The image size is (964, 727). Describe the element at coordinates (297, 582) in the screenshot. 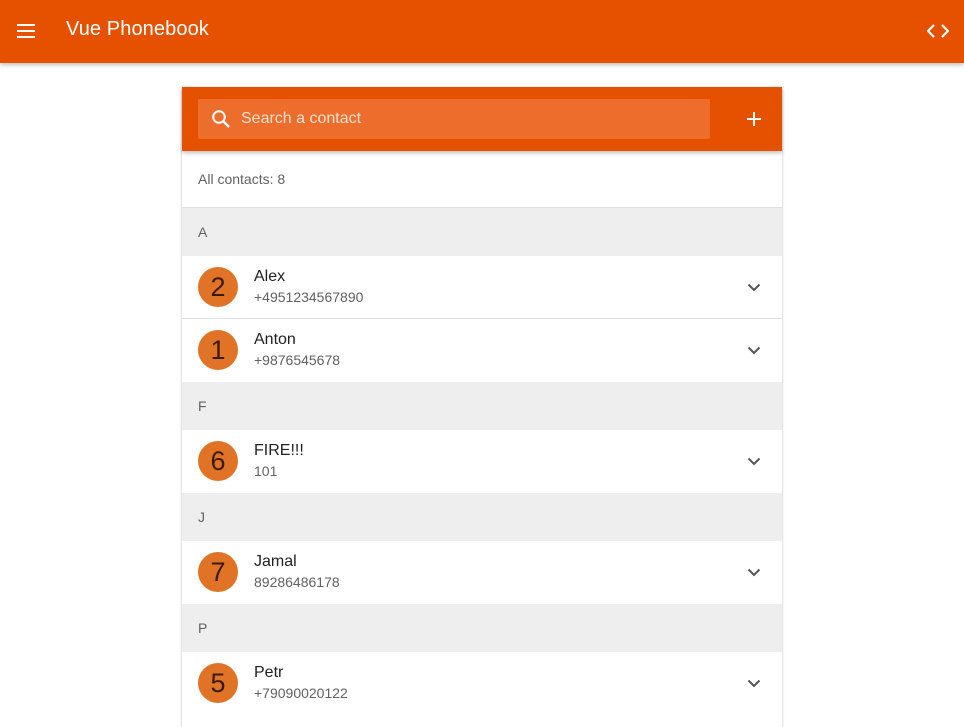

I see `contact-phone: 89286486178` at that location.